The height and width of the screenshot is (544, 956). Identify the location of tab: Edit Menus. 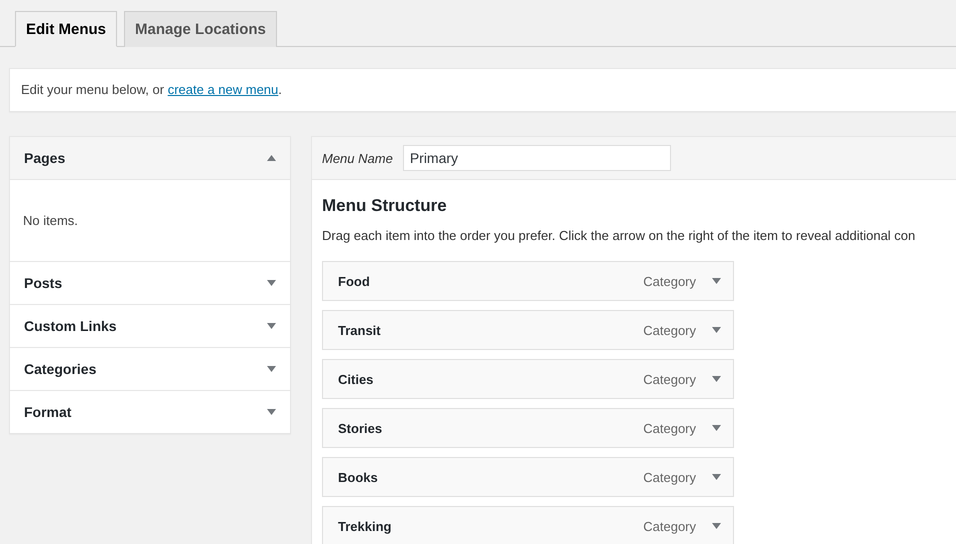
(66, 29).